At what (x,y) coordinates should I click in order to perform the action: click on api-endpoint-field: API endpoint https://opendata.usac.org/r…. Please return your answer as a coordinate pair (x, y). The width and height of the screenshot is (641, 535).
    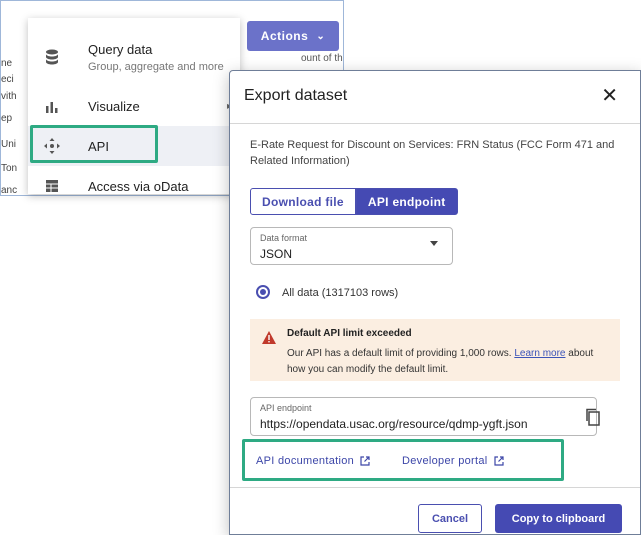
    Looking at the image, I should click on (423, 416).